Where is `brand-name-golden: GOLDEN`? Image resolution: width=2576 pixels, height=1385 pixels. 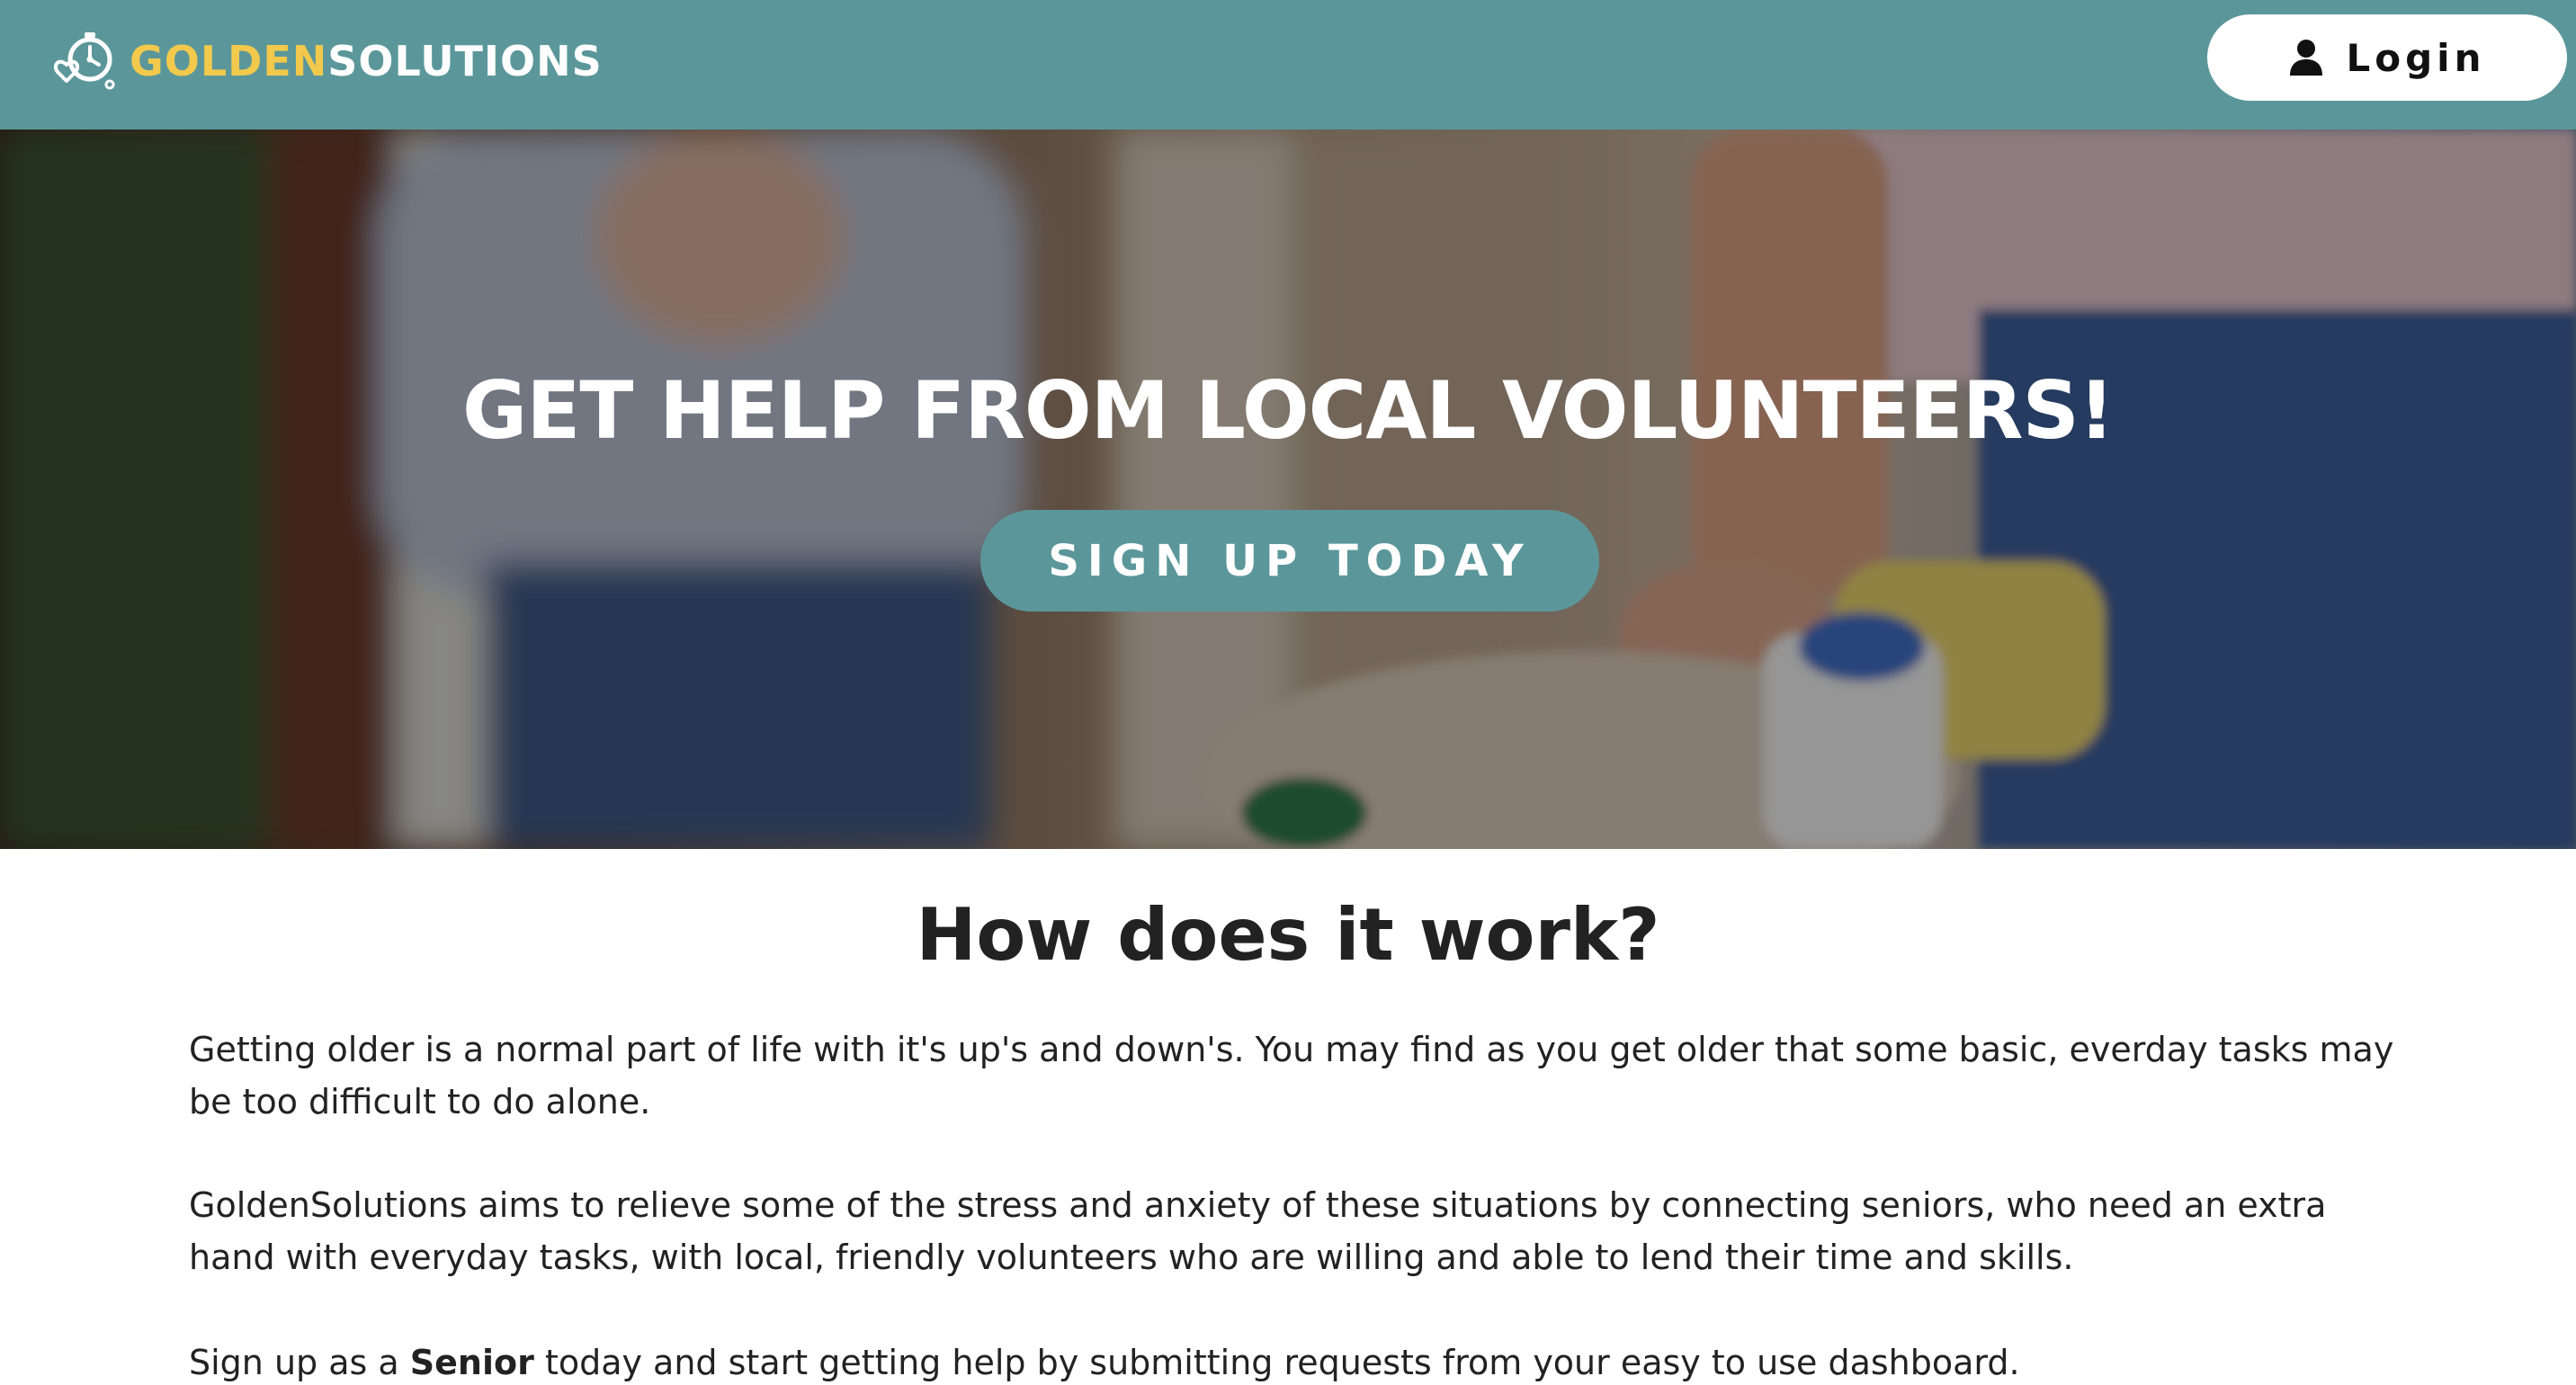 brand-name-golden: GOLDEN is located at coordinates (229, 61).